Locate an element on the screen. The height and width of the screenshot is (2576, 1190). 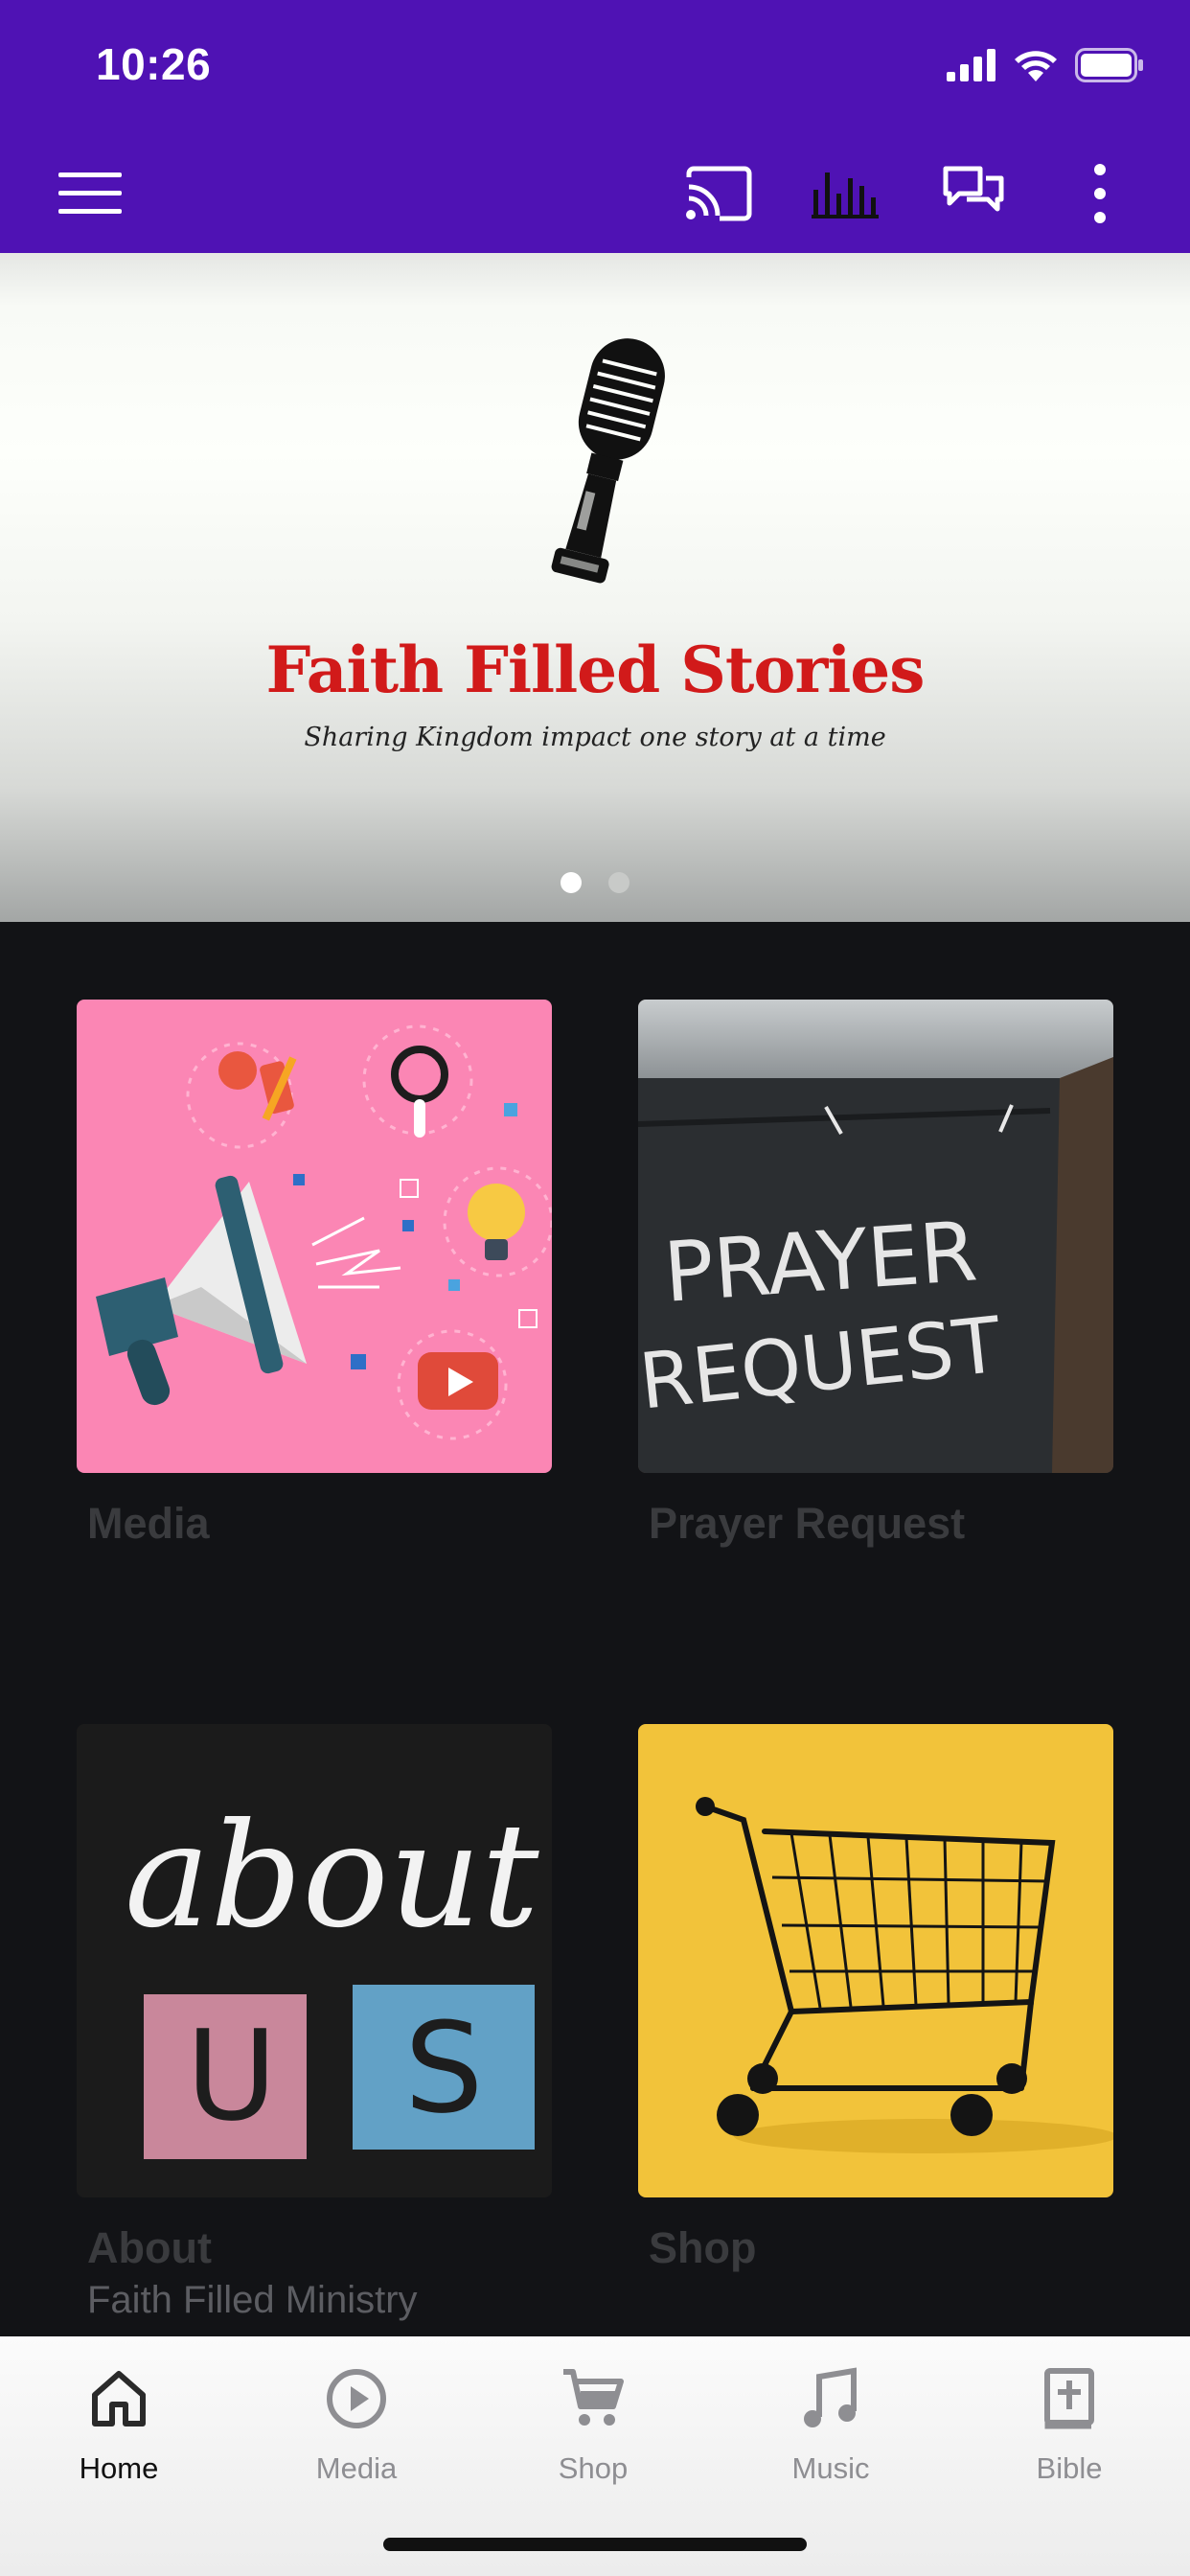
tab-shop-label: Shop is located at coordinates (593, 2468).